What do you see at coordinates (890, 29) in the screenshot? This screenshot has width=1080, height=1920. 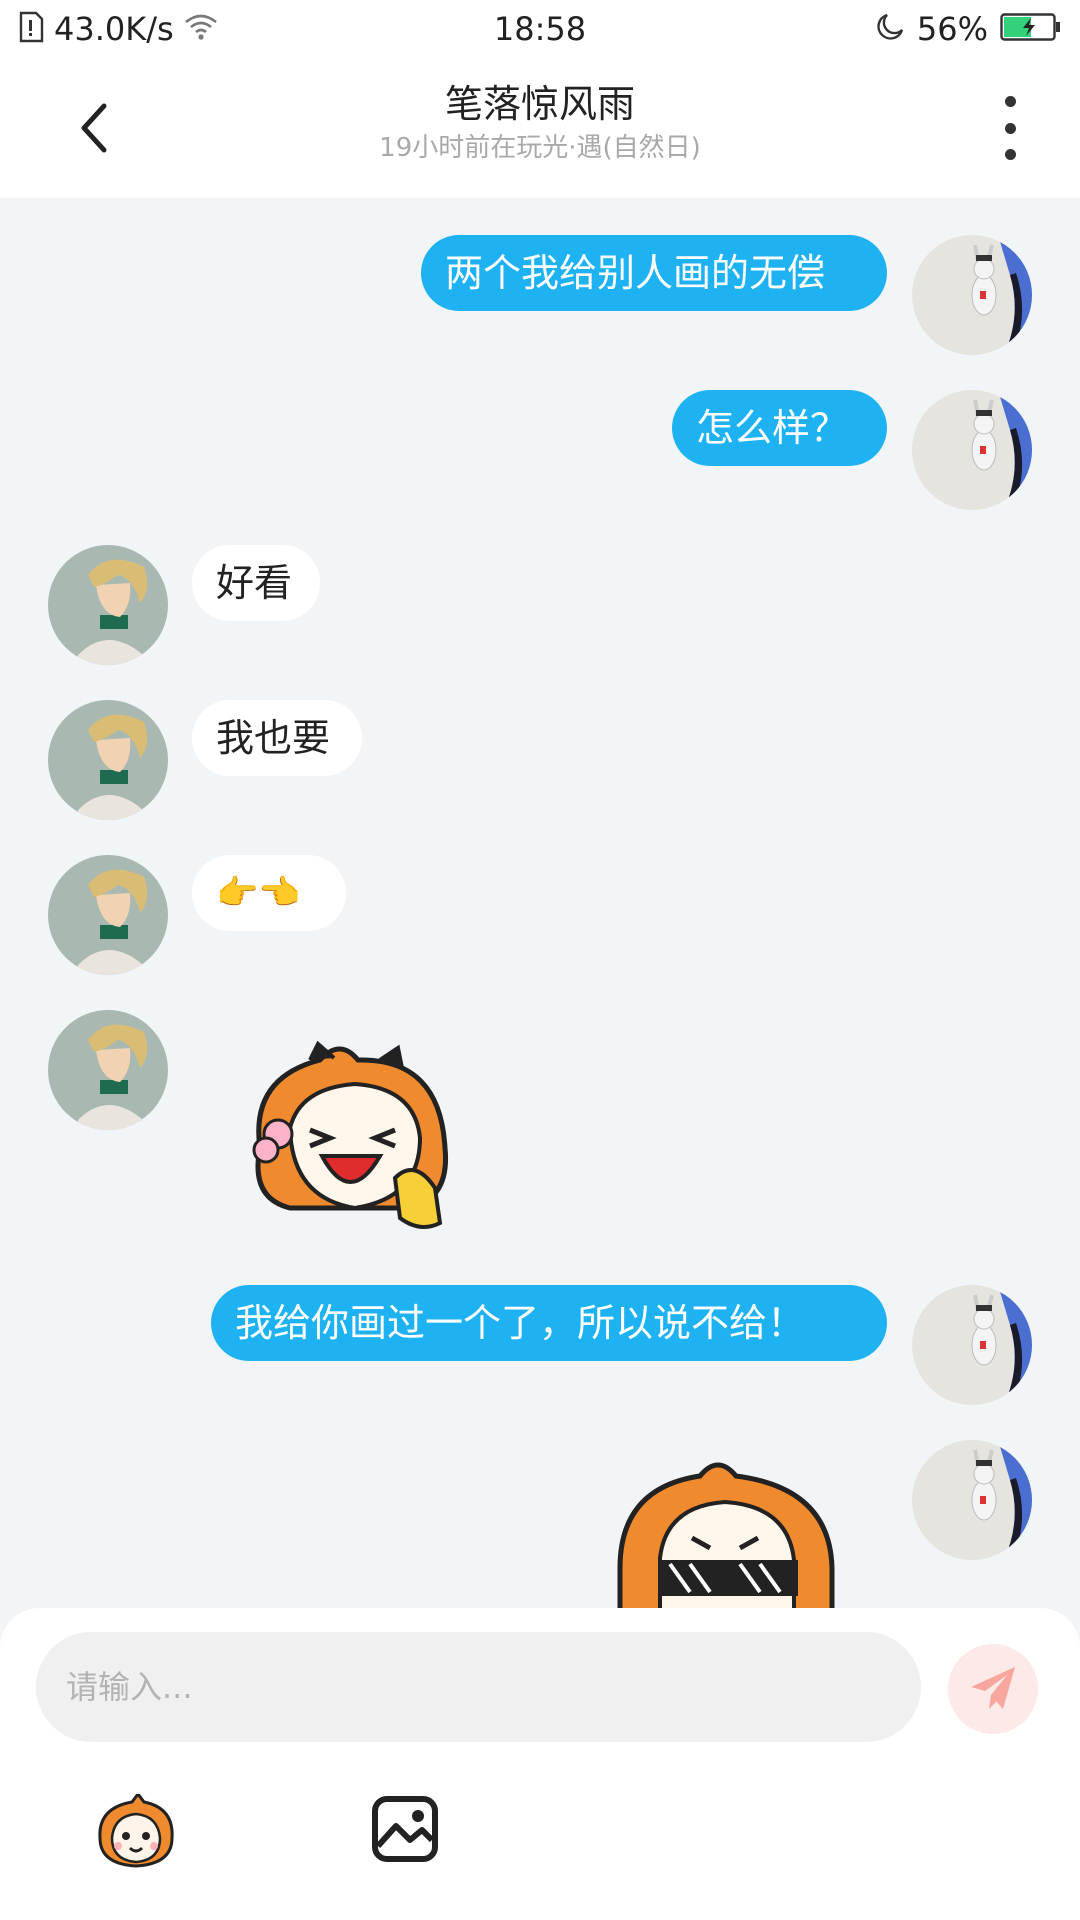 I see `moon-icon` at bounding box center [890, 29].